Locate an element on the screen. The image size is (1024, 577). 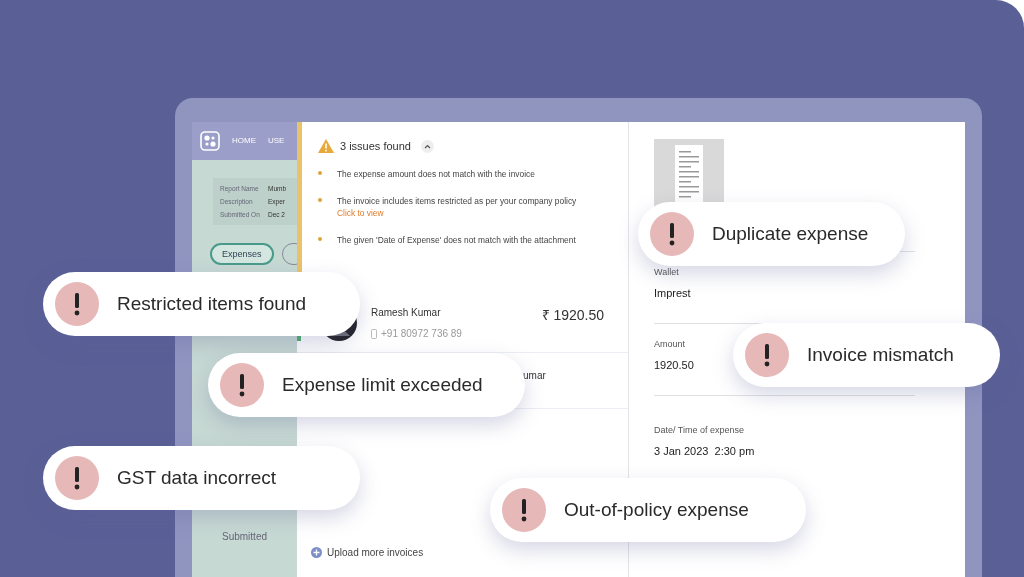
nav-link: USE is located at coordinates (276, 141).